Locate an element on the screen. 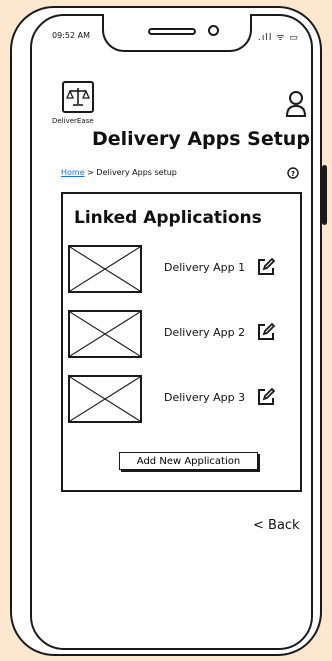 This screenshot has width=332, height=661. add-new-application-button: Add New Application is located at coordinates (188, 461).